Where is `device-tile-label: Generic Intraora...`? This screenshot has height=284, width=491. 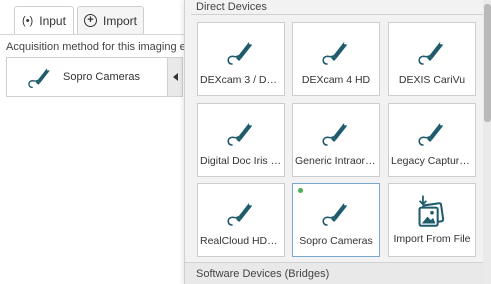
device-tile-label: Generic Intraora... is located at coordinates (336, 161).